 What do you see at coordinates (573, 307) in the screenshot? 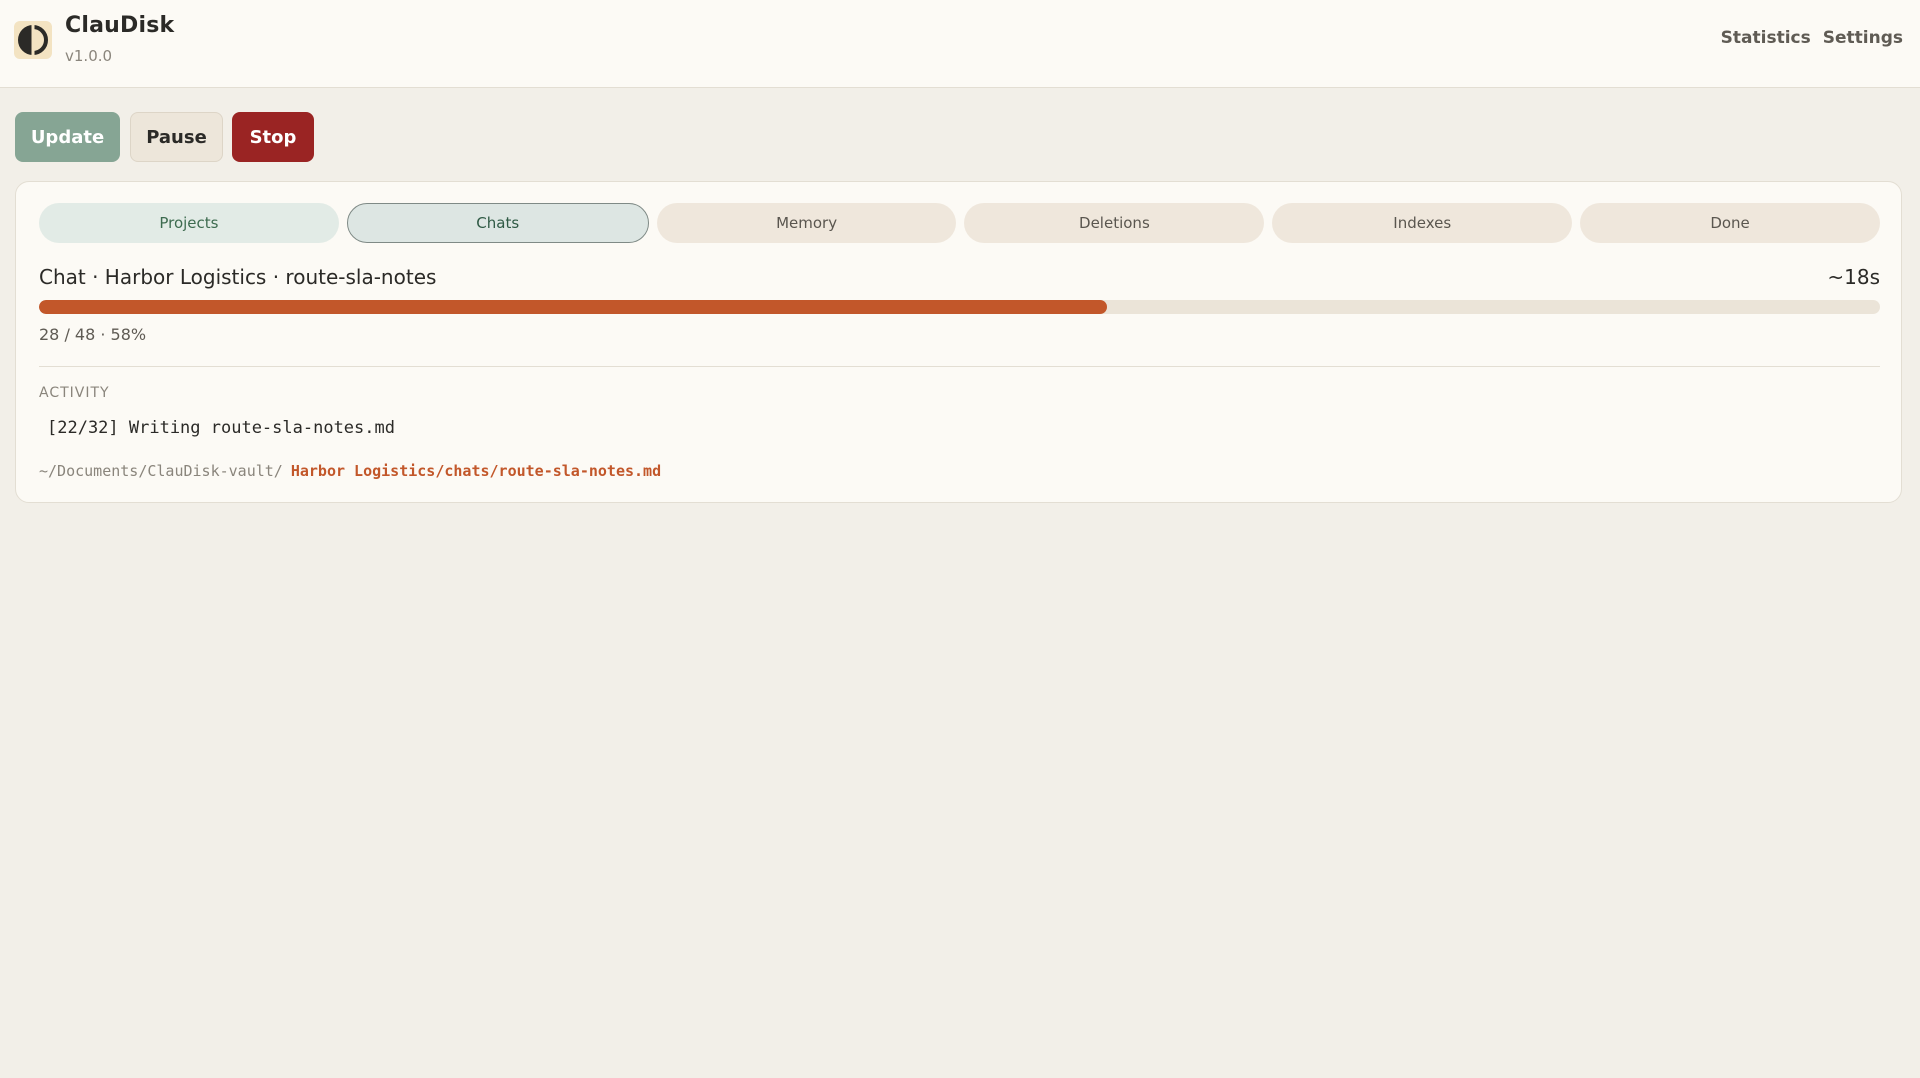
I see `progress-bar-fill` at bounding box center [573, 307].